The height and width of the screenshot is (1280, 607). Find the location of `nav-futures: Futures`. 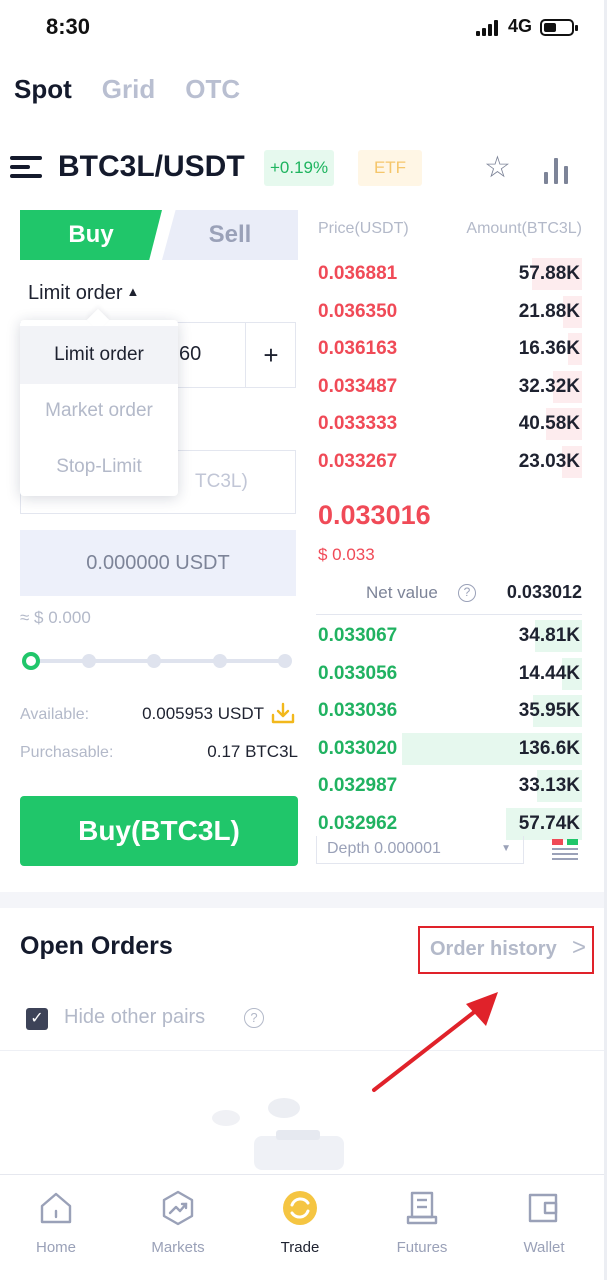

nav-futures: Futures is located at coordinates (422, 1222).